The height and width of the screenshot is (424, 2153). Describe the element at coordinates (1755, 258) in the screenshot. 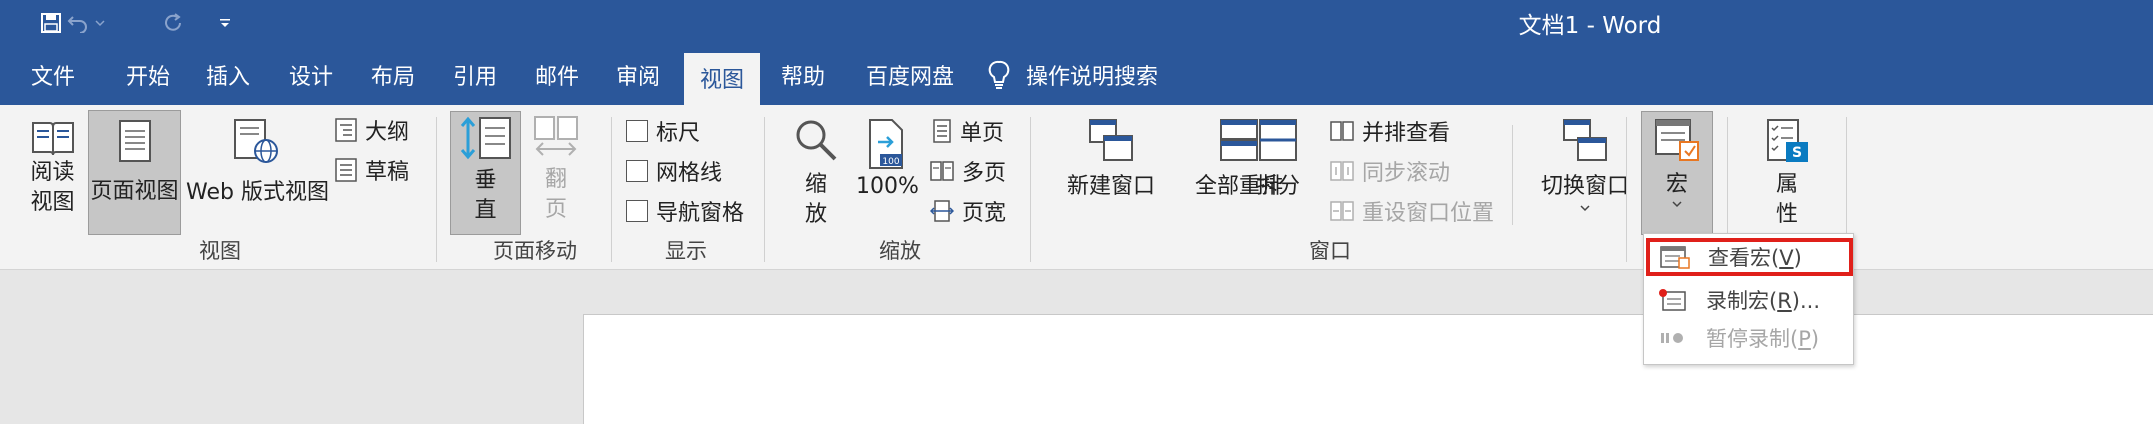

I see `view-macros-label: 查看宏(V)` at that location.